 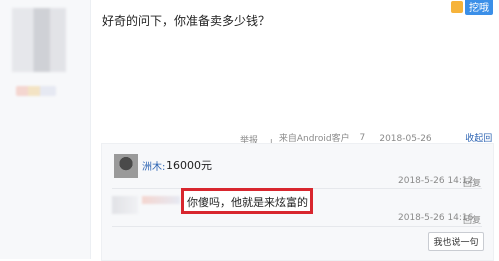 I want to click on add-reply-button: 我也说一句, so click(x=456, y=241).